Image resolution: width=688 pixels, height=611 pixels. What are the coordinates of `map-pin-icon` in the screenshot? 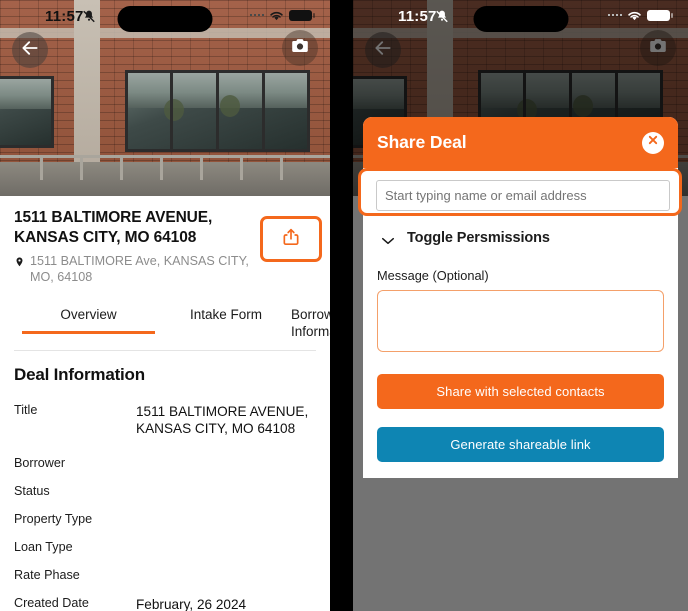 It's located at (19, 264).